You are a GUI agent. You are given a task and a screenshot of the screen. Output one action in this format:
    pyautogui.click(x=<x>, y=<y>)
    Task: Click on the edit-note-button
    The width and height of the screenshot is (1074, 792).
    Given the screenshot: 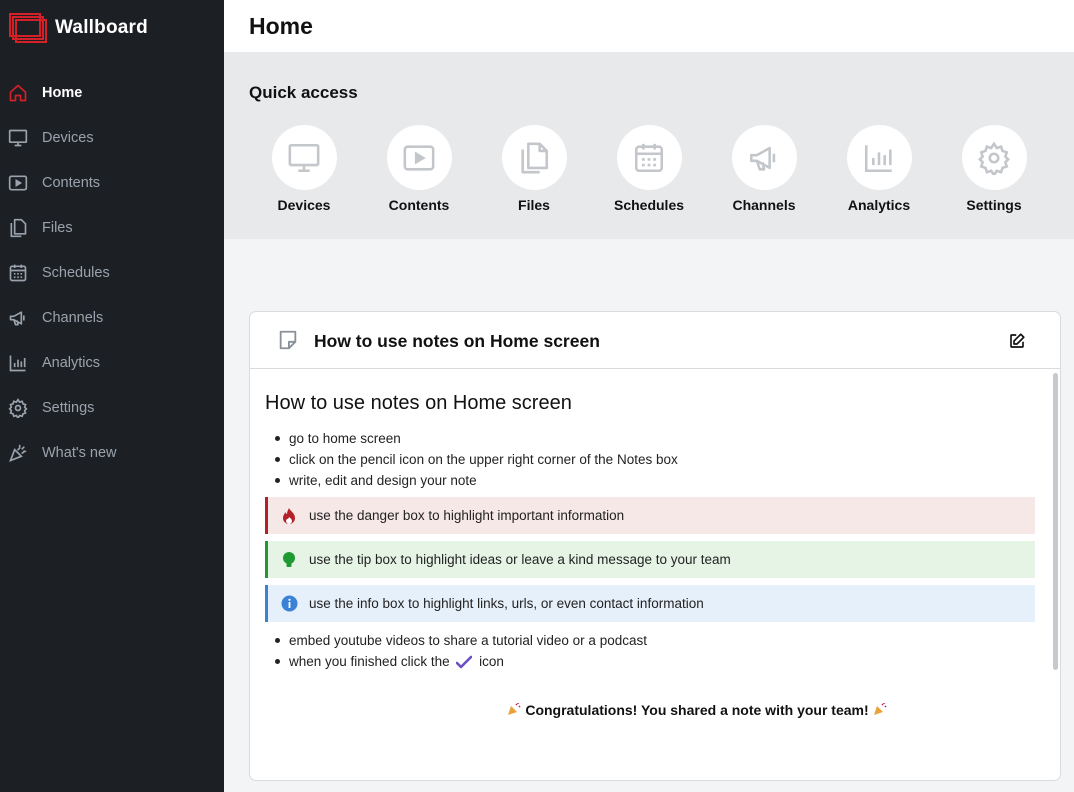 What is the action you would take?
    pyautogui.click(x=1017, y=341)
    